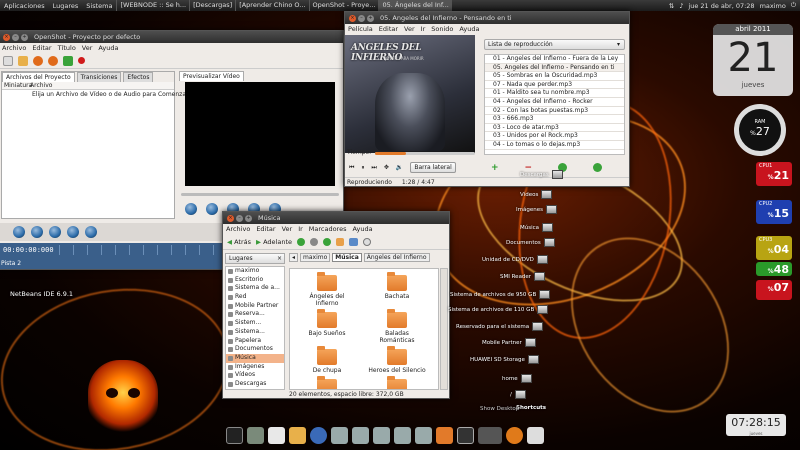  I want to click on trash-icon, so click(535, 435).